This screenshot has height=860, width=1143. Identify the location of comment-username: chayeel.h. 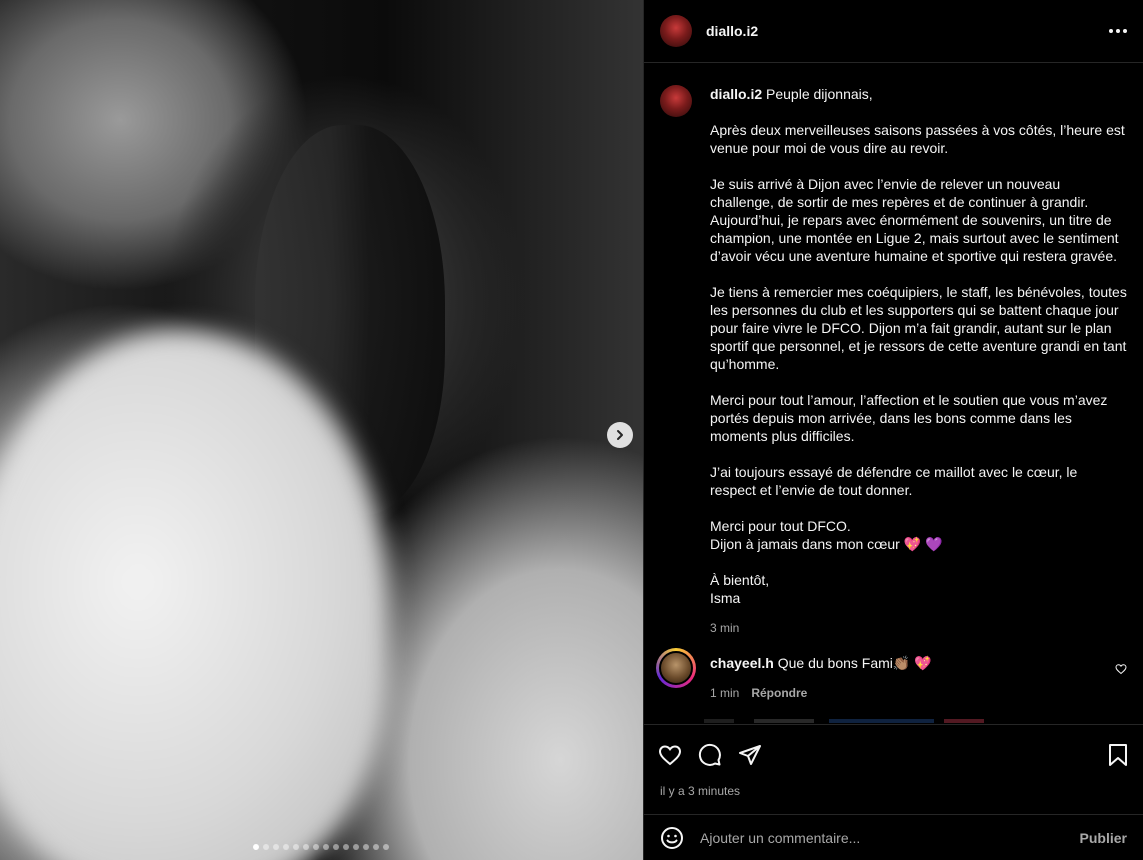
(742, 663).